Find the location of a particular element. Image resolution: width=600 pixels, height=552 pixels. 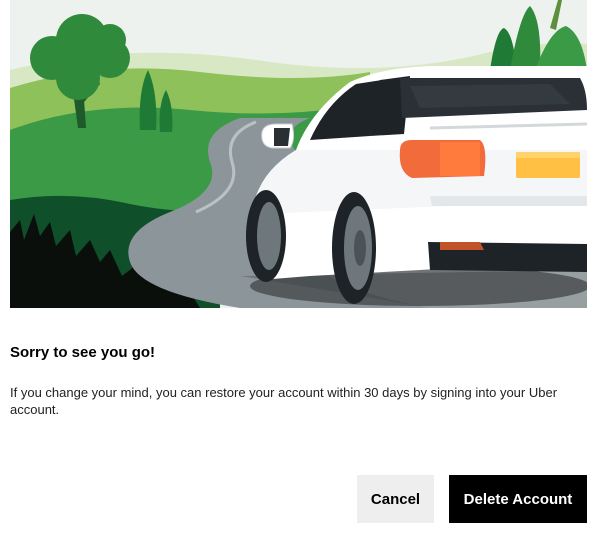

delete-account-button: Delete Account is located at coordinates (518, 499).